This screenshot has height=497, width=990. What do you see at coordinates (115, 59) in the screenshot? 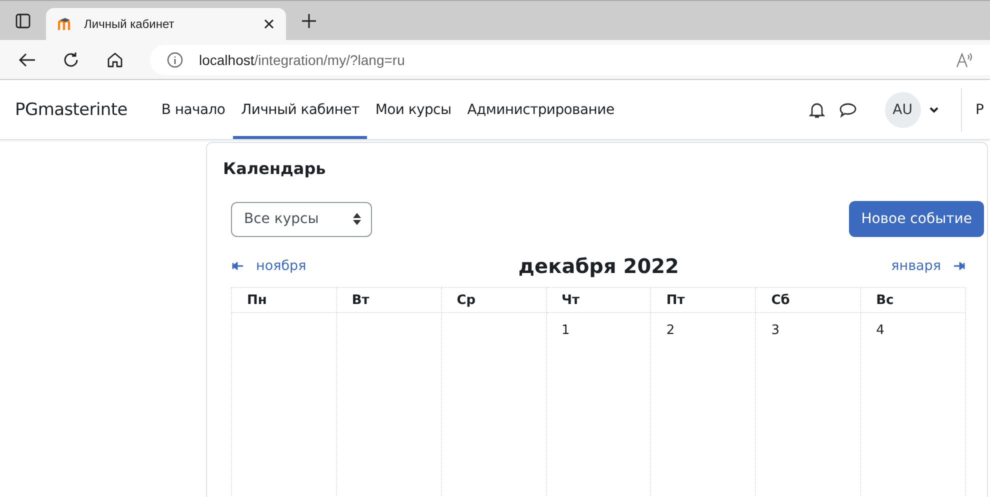
I see `home-icon` at bounding box center [115, 59].